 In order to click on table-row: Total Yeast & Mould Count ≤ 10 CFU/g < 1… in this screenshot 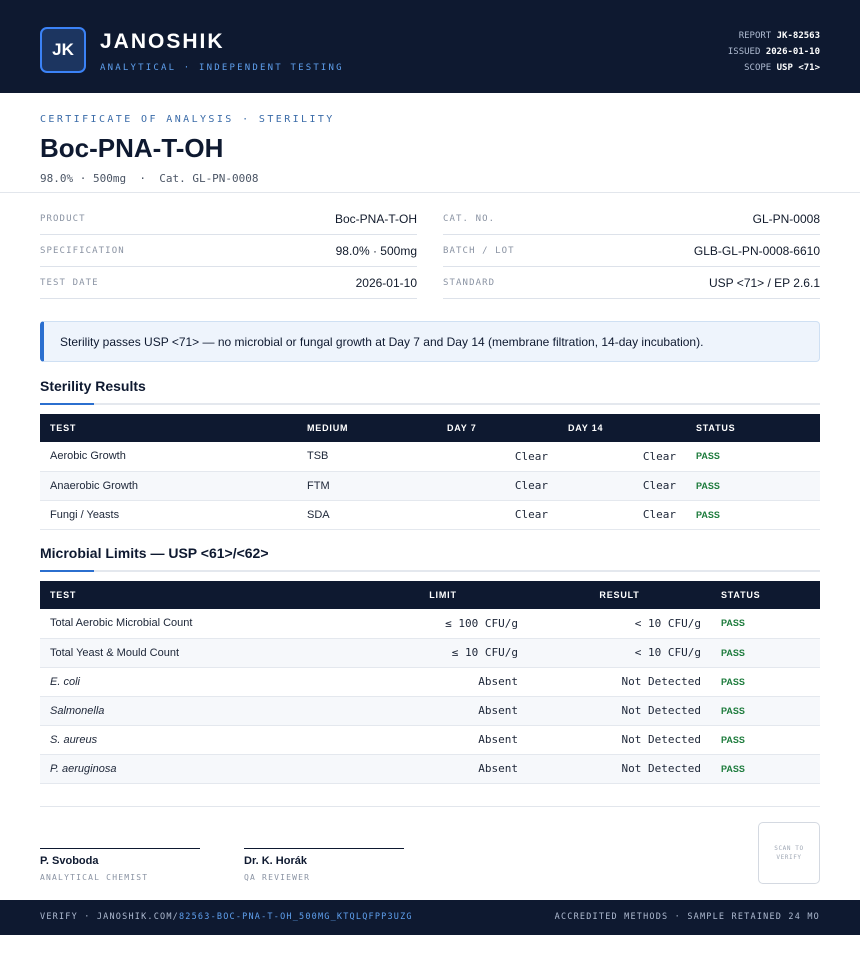, I will do `click(430, 653)`.